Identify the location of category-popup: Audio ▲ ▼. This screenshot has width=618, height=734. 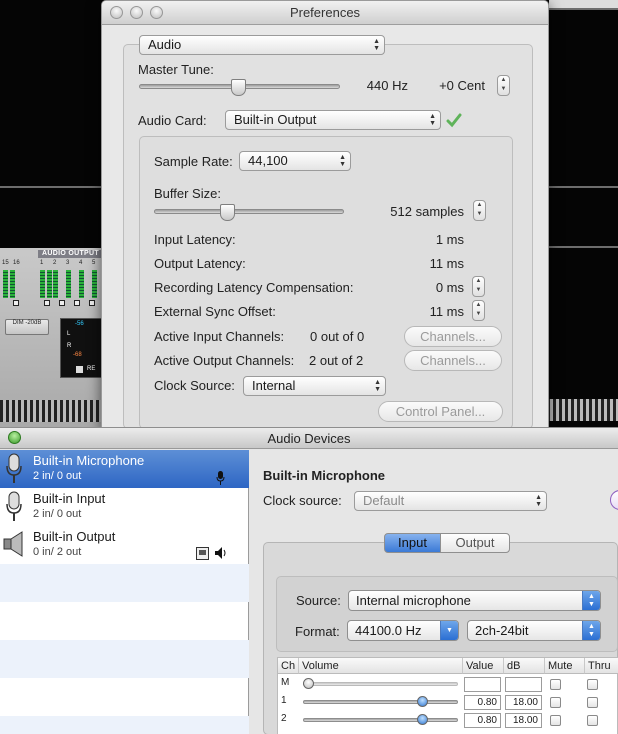
(262, 45).